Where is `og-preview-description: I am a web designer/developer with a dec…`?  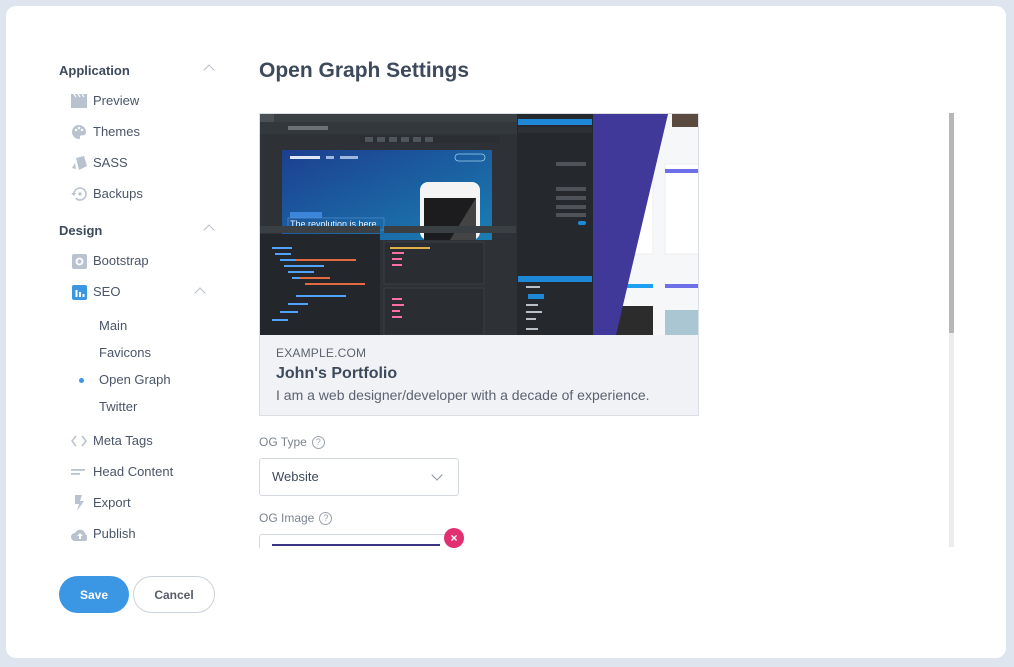 og-preview-description: I am a web designer/developer with a dec… is located at coordinates (463, 395).